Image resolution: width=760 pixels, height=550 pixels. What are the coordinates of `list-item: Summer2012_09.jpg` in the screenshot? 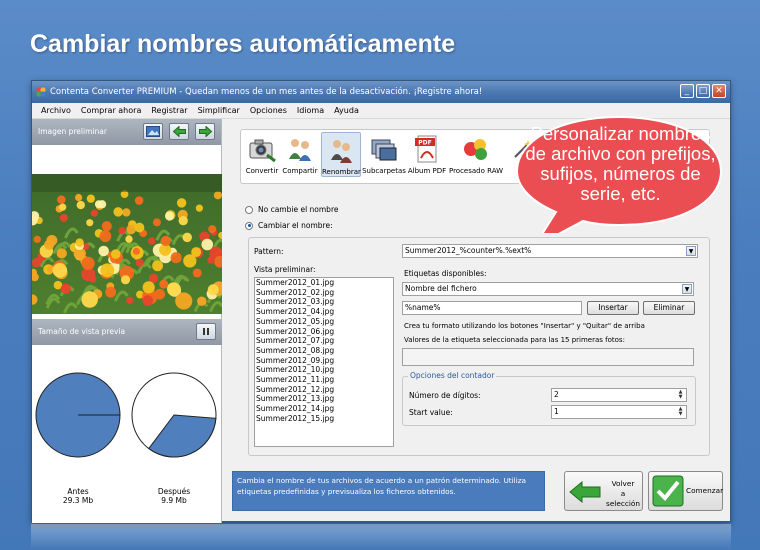 It's located at (324, 361).